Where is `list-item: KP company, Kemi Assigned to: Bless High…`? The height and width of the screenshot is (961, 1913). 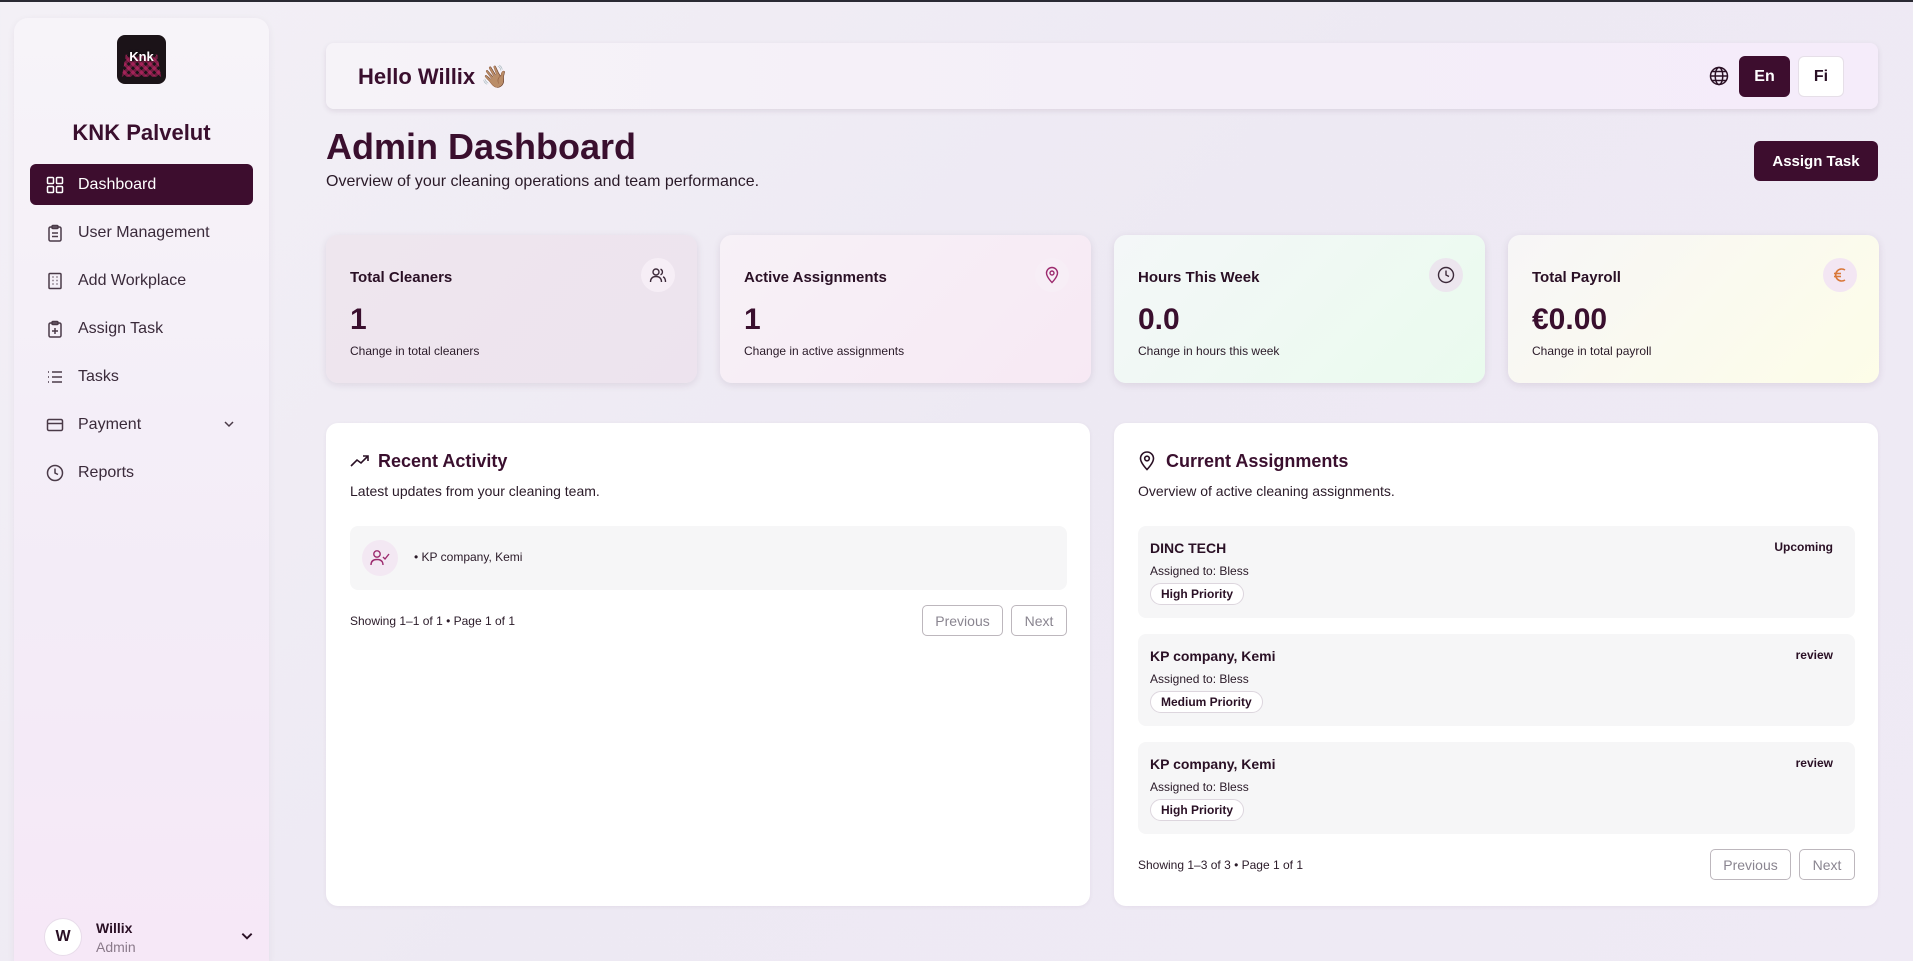
list-item: KP company, Kemi Assigned to: Bless High… is located at coordinates (1496, 788).